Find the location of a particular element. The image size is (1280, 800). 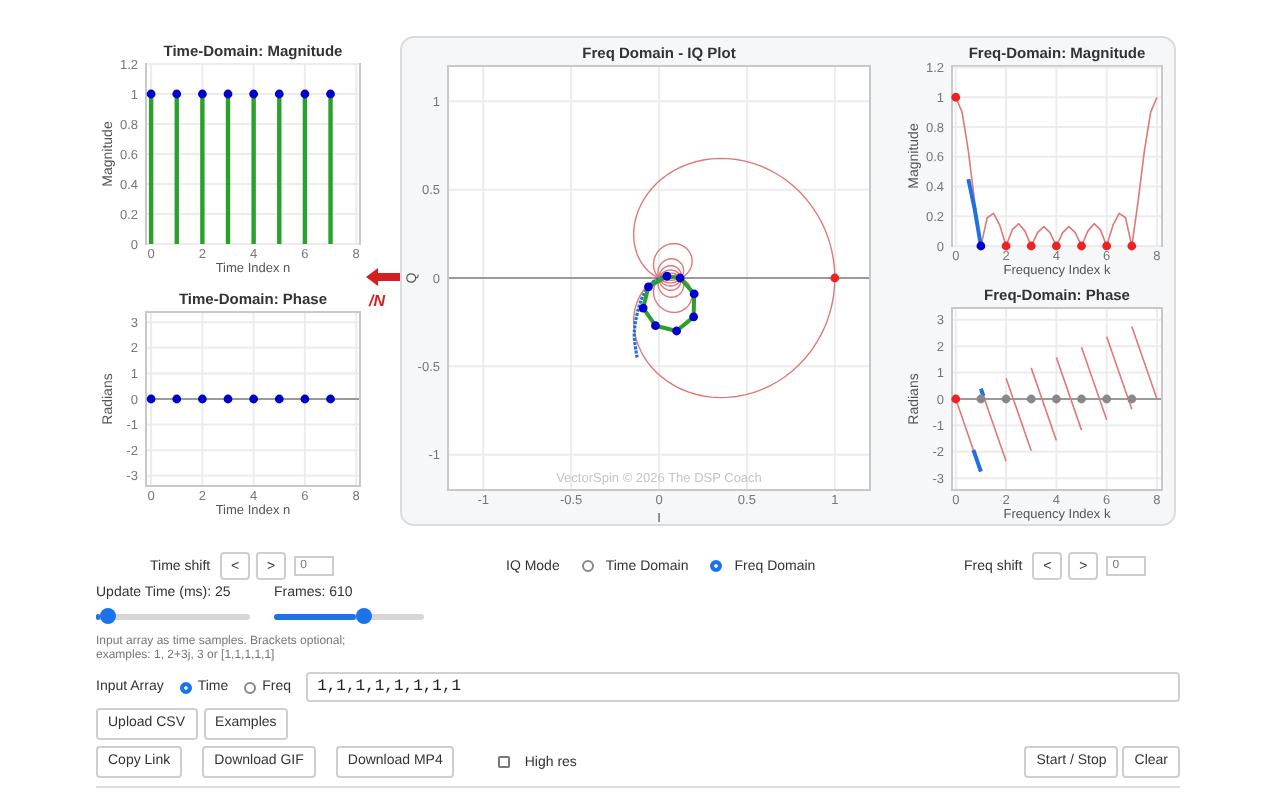

checkbox is located at coordinates (504, 762).